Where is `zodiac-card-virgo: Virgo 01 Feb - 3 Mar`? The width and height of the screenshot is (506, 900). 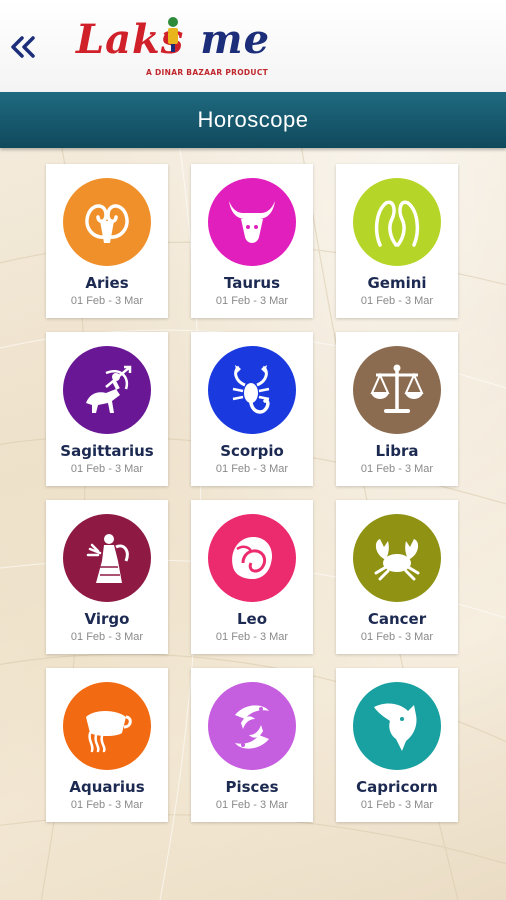
zodiac-card-virgo: Virgo 01 Feb - 3 Mar is located at coordinates (107, 577).